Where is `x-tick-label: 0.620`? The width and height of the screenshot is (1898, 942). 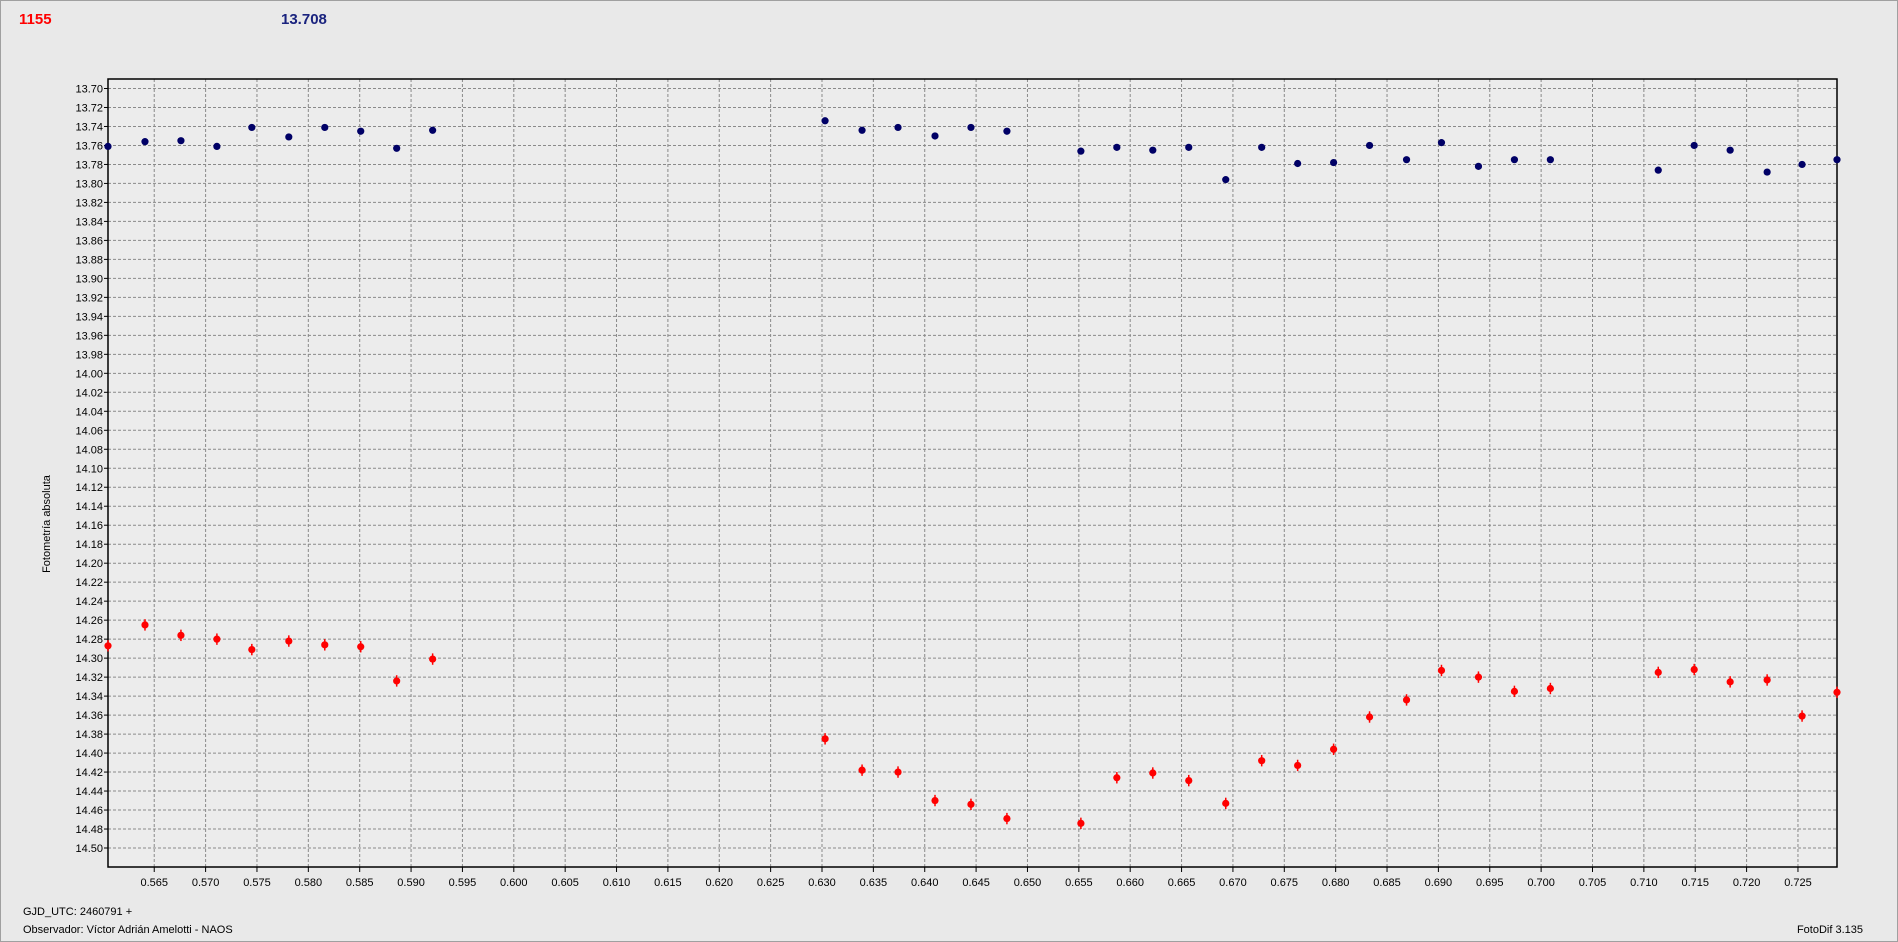 x-tick-label: 0.620 is located at coordinates (719, 883).